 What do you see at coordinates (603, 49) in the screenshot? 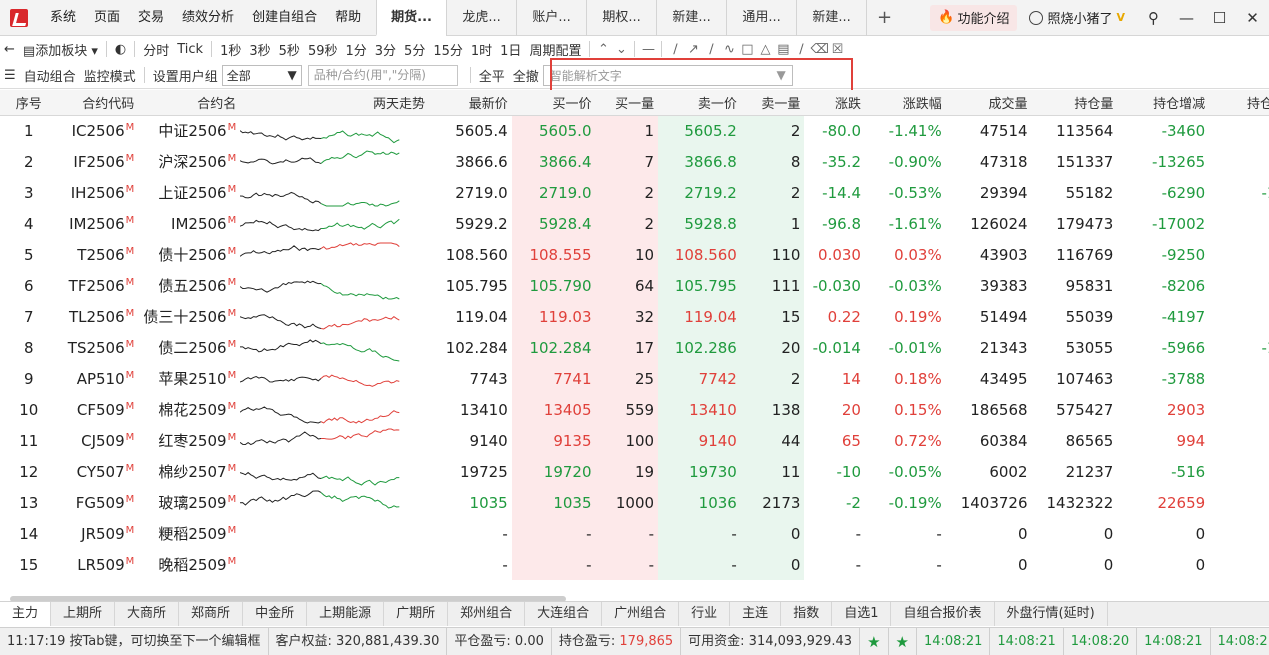
I see `zoom-in-icon: ⌃` at bounding box center [603, 49].